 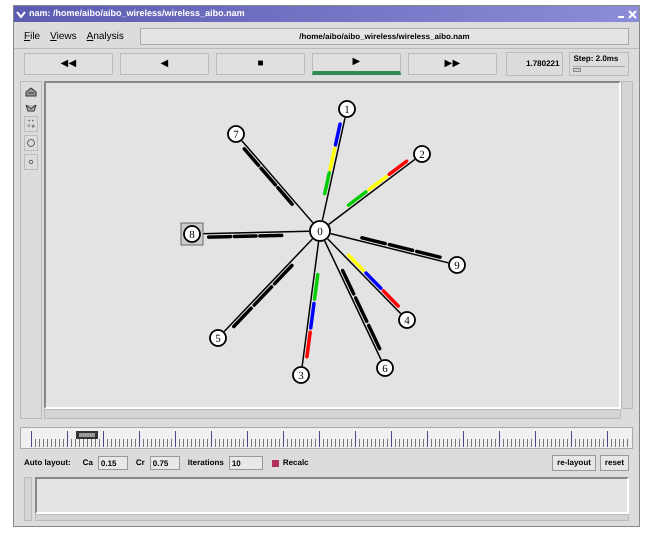 What do you see at coordinates (275, 463) in the screenshot?
I see `recalc-checkbox` at bounding box center [275, 463].